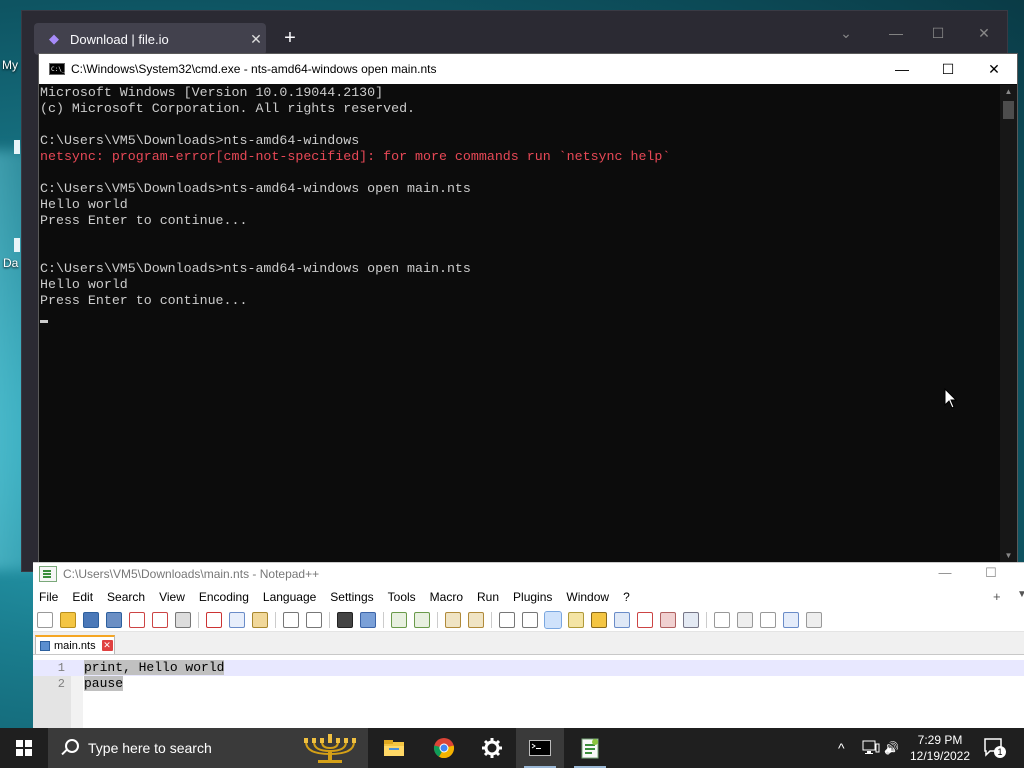 This screenshot has width=1024, height=768. What do you see at coordinates (45, 620) in the screenshot?
I see `new-file-icon` at bounding box center [45, 620].